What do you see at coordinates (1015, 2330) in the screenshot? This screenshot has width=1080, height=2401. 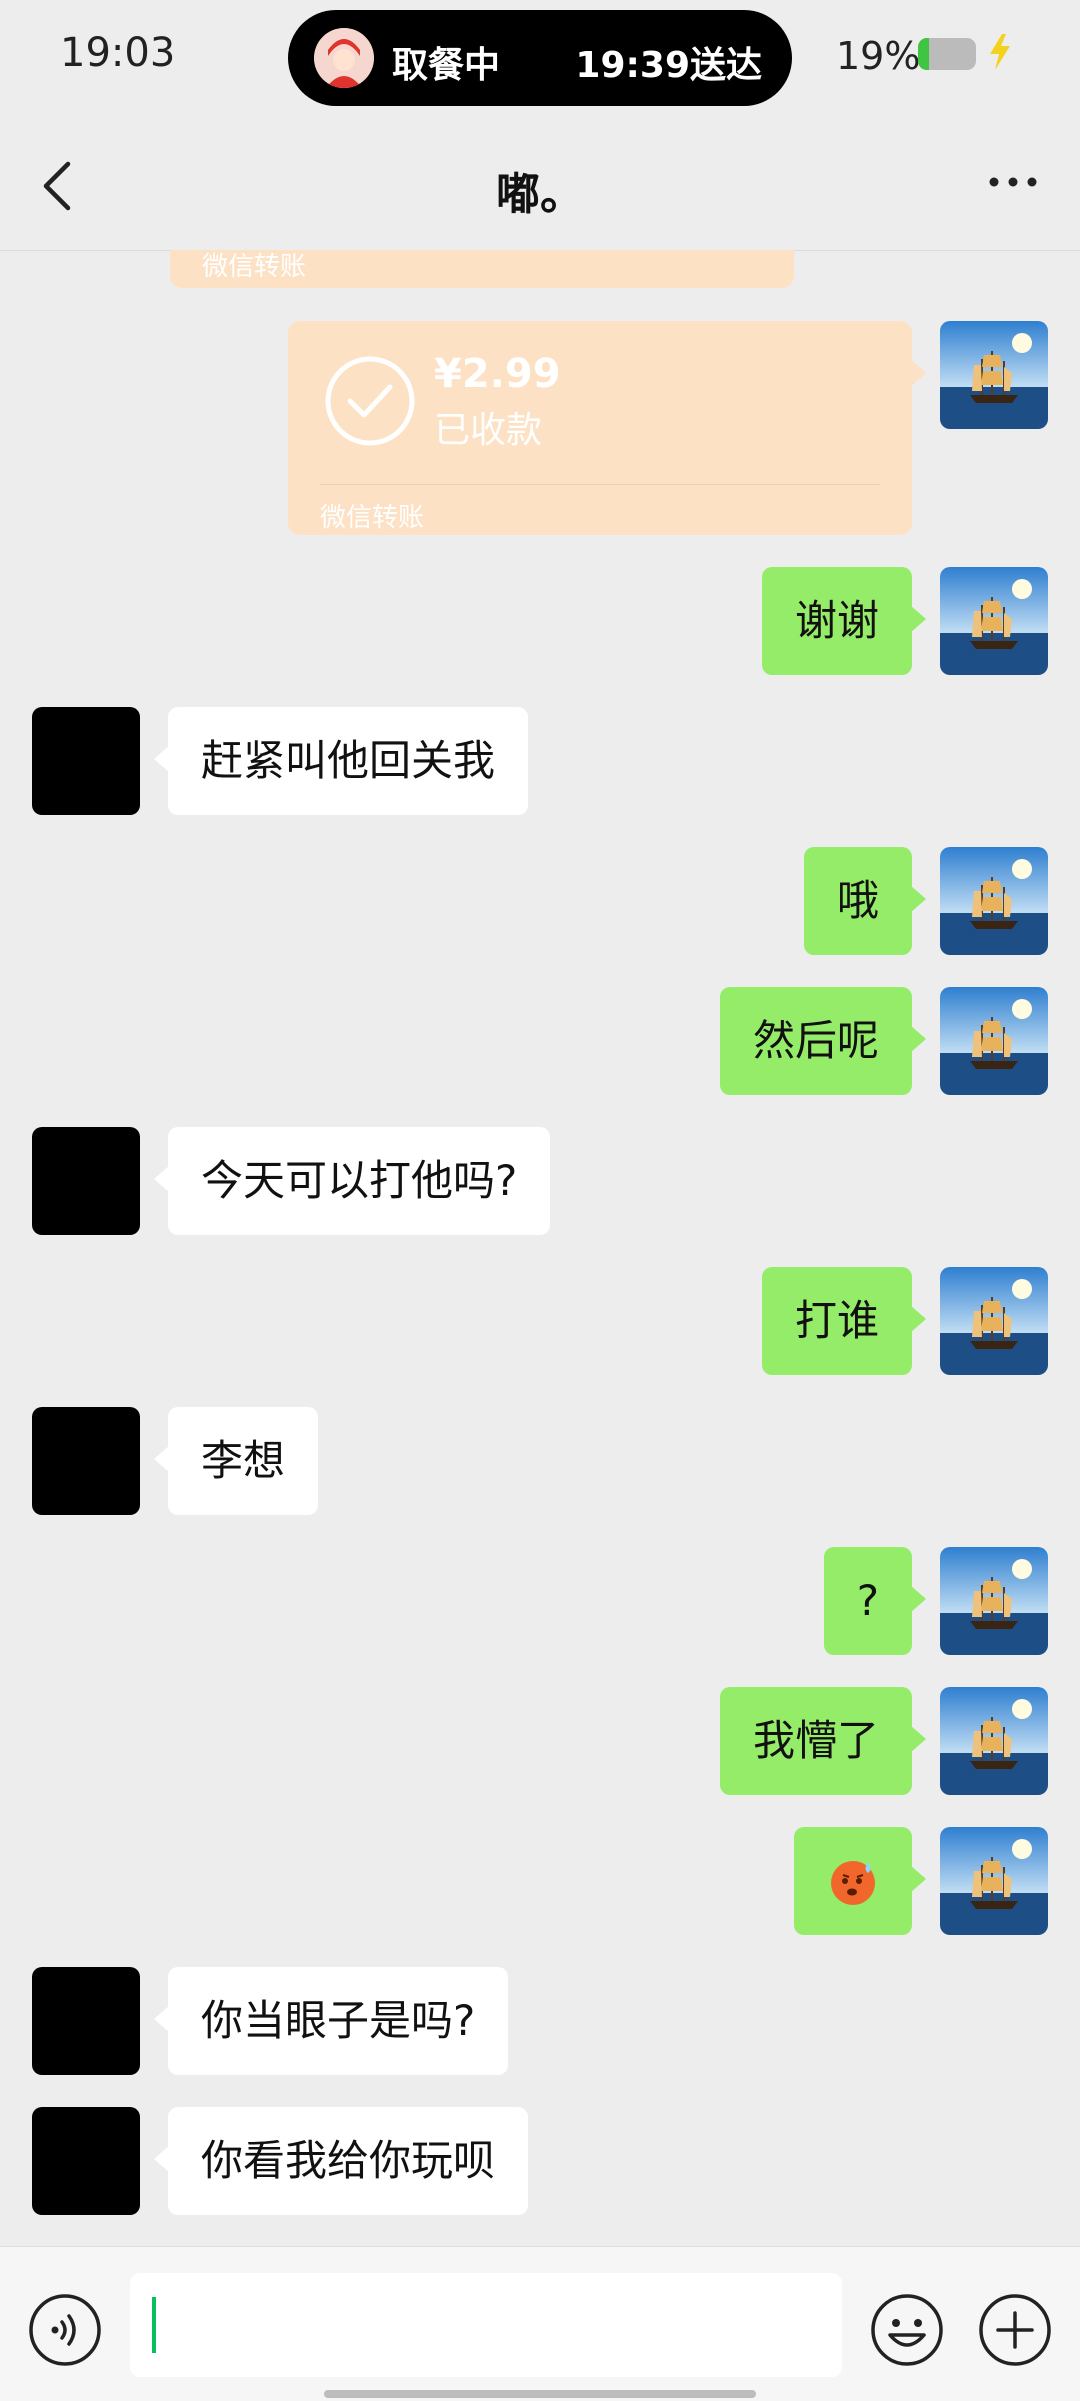 I see `plus-circle-icon` at bounding box center [1015, 2330].